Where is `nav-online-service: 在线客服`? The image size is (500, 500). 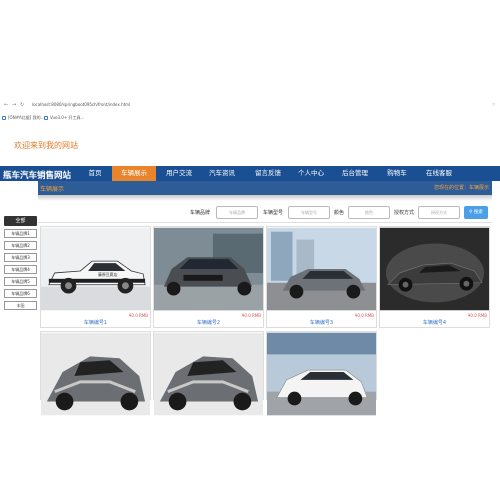 nav-online-service: 在线客服 is located at coordinates (439, 173).